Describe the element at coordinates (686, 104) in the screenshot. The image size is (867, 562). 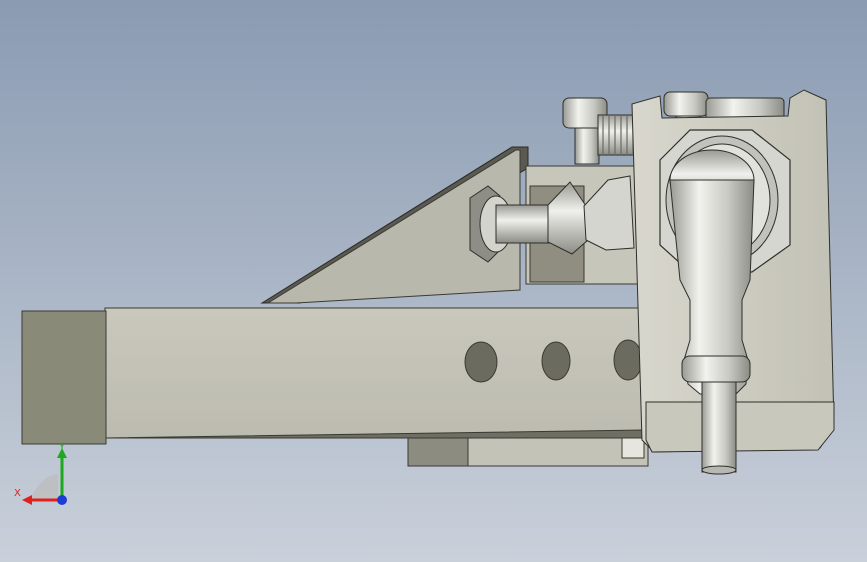
I see `top-screw-mid-head` at that location.